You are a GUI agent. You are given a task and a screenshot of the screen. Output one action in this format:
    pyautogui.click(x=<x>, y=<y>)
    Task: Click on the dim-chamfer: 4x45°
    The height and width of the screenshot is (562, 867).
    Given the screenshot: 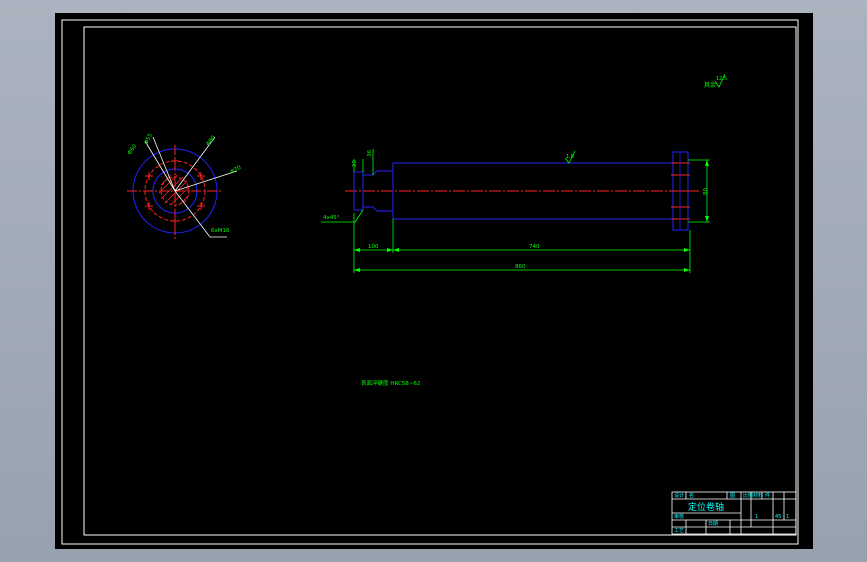 What is the action you would take?
    pyautogui.click(x=331, y=218)
    